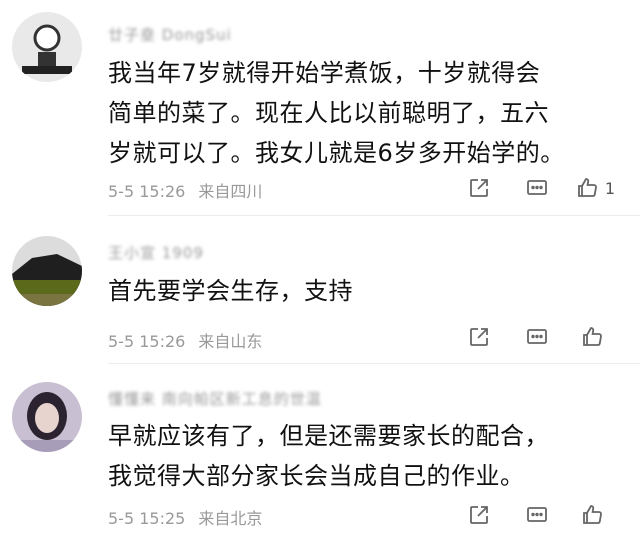 The width and height of the screenshot is (640, 539). Describe the element at coordinates (610, 188) in the screenshot. I see `like-count: 1` at that location.